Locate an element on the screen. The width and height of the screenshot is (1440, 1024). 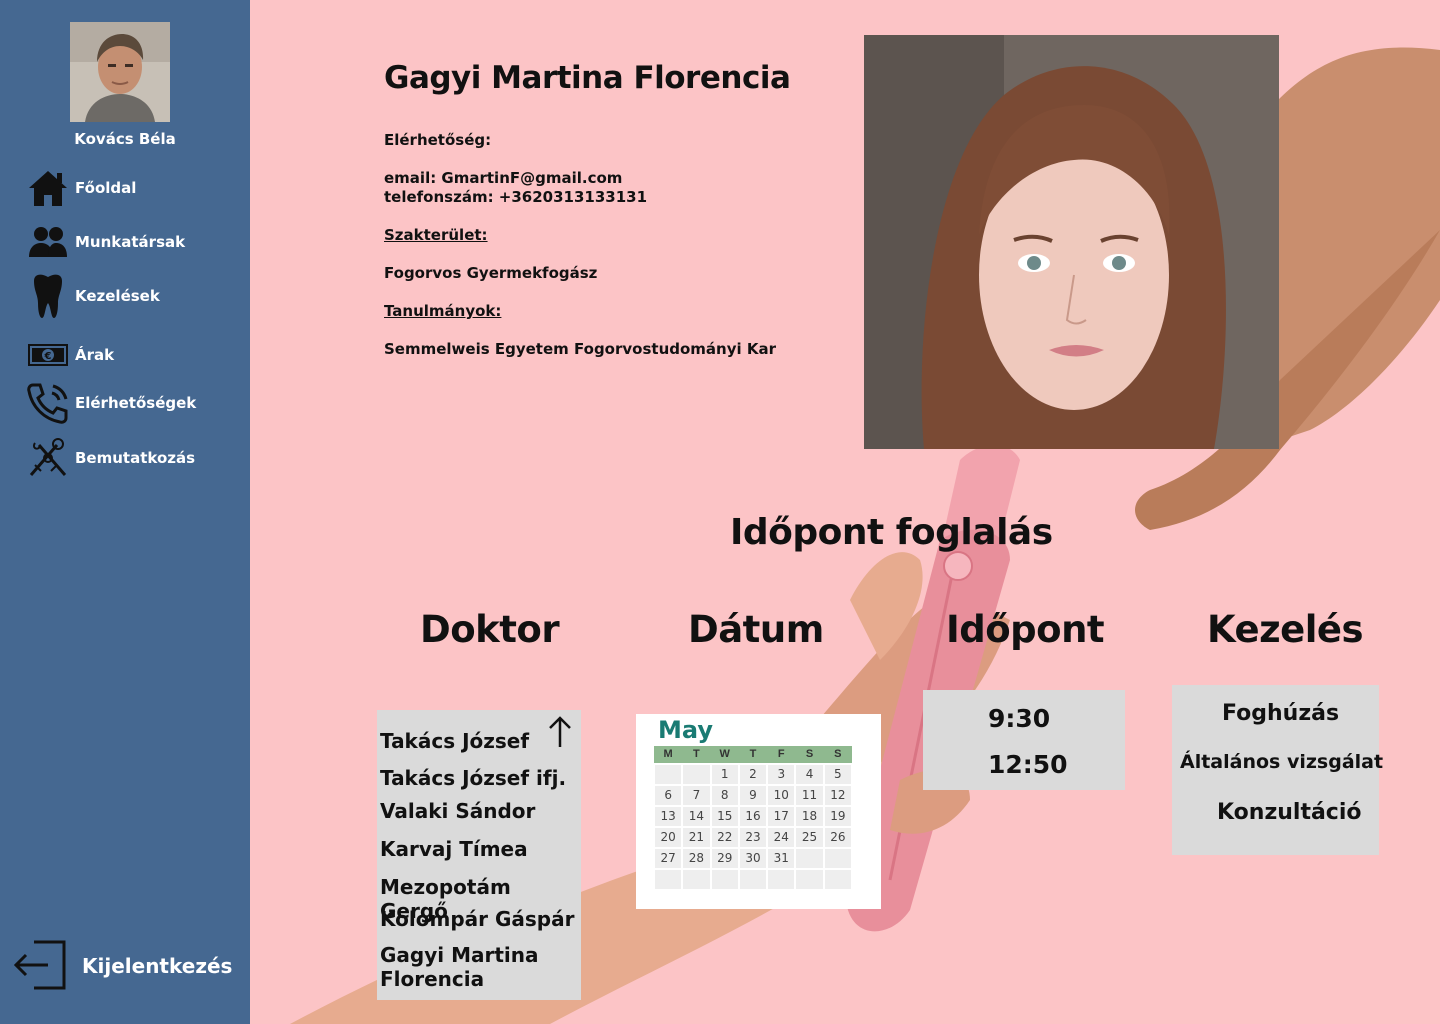
doctor-option: Kolompár Gáspár is located at coordinates (477, 919).